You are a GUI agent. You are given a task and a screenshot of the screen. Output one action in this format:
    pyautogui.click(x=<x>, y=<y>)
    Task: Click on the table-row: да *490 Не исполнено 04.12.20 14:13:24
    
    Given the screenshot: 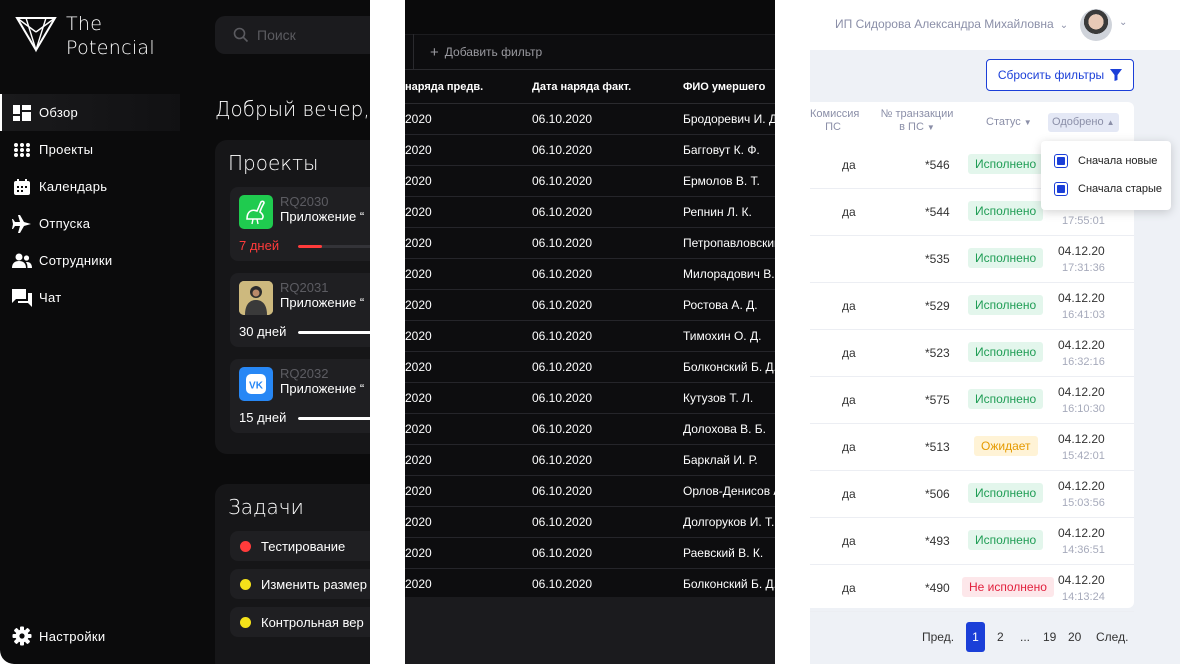 What is the action you would take?
    pyautogui.click(x=972, y=588)
    